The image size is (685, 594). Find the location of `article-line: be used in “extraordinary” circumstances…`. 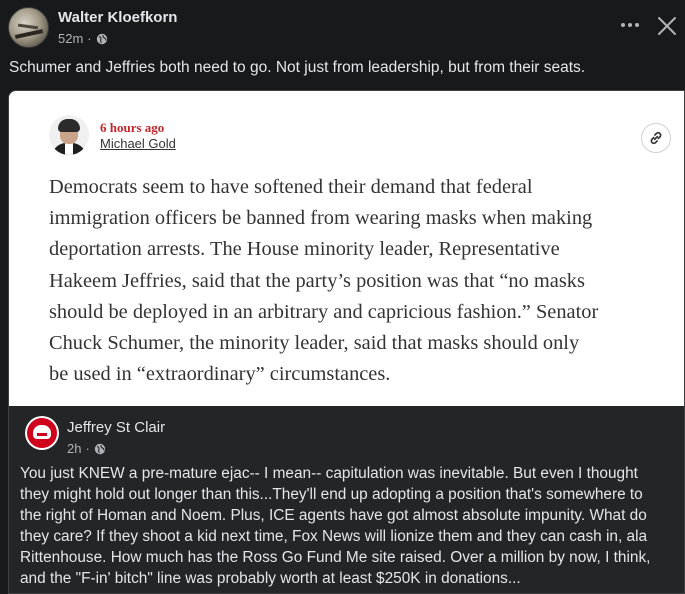

article-line: be used in “extraordinary” circumstances… is located at coordinates (220, 374).